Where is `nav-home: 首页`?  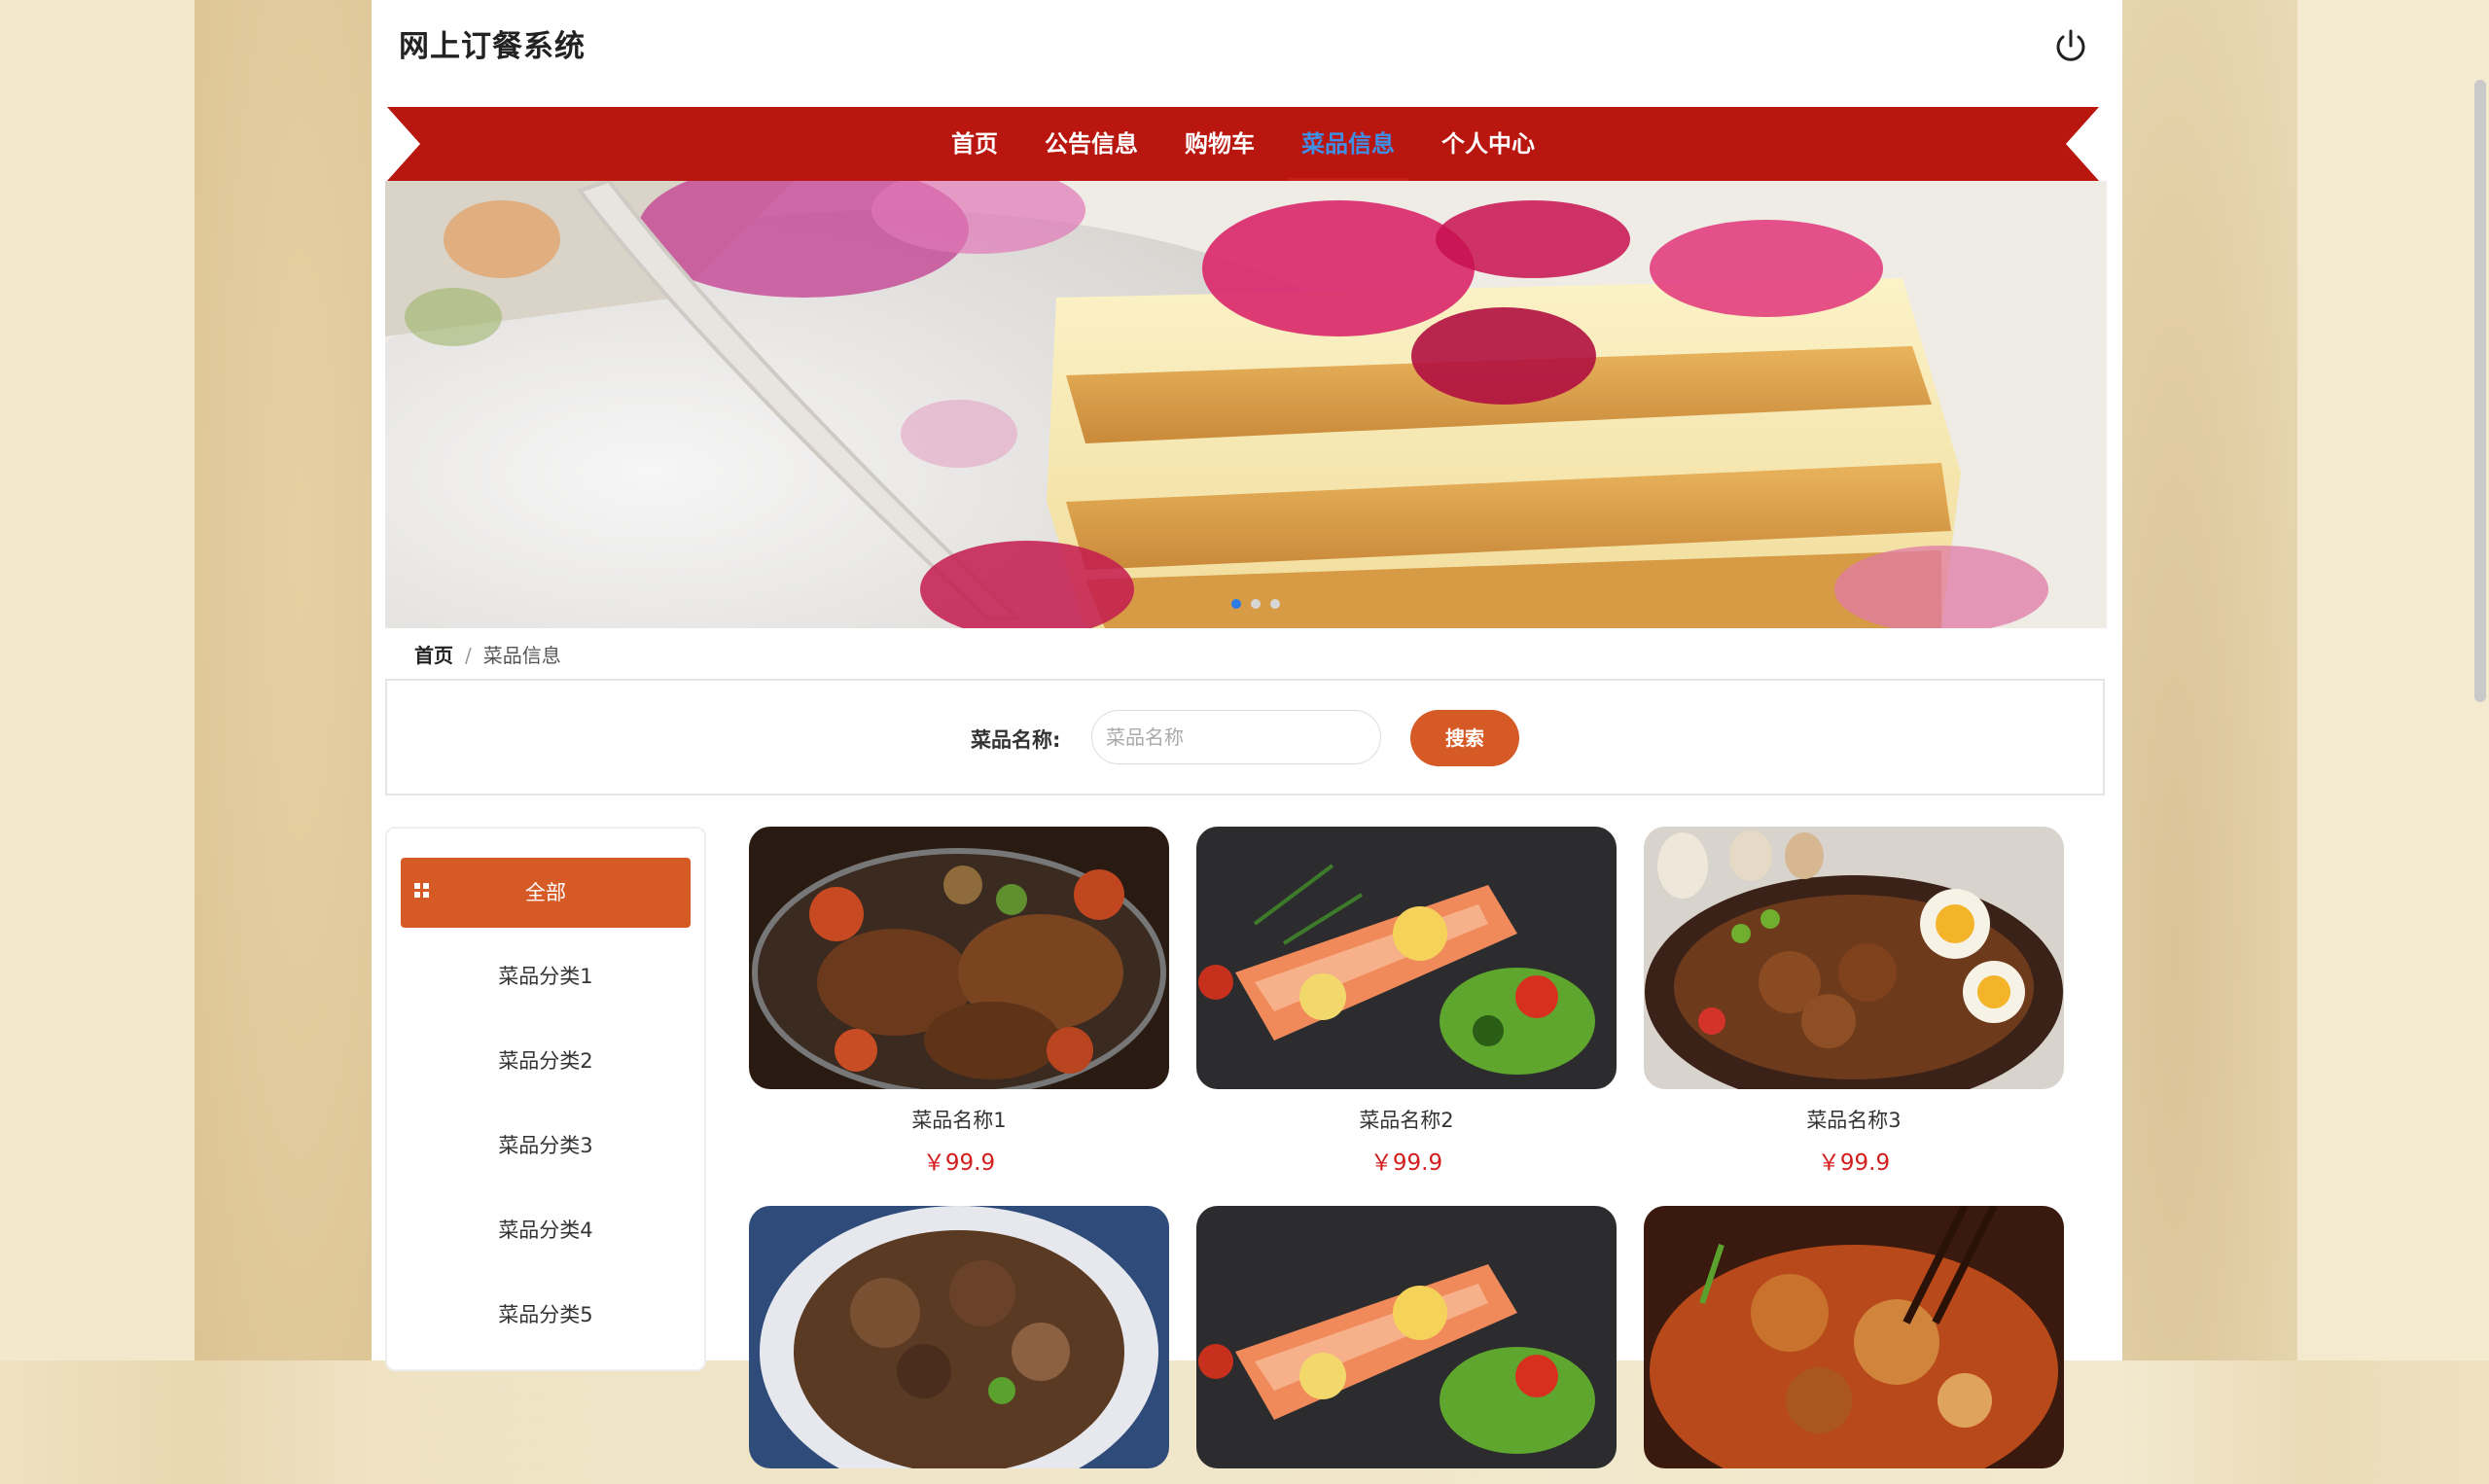 nav-home: 首页 is located at coordinates (974, 144).